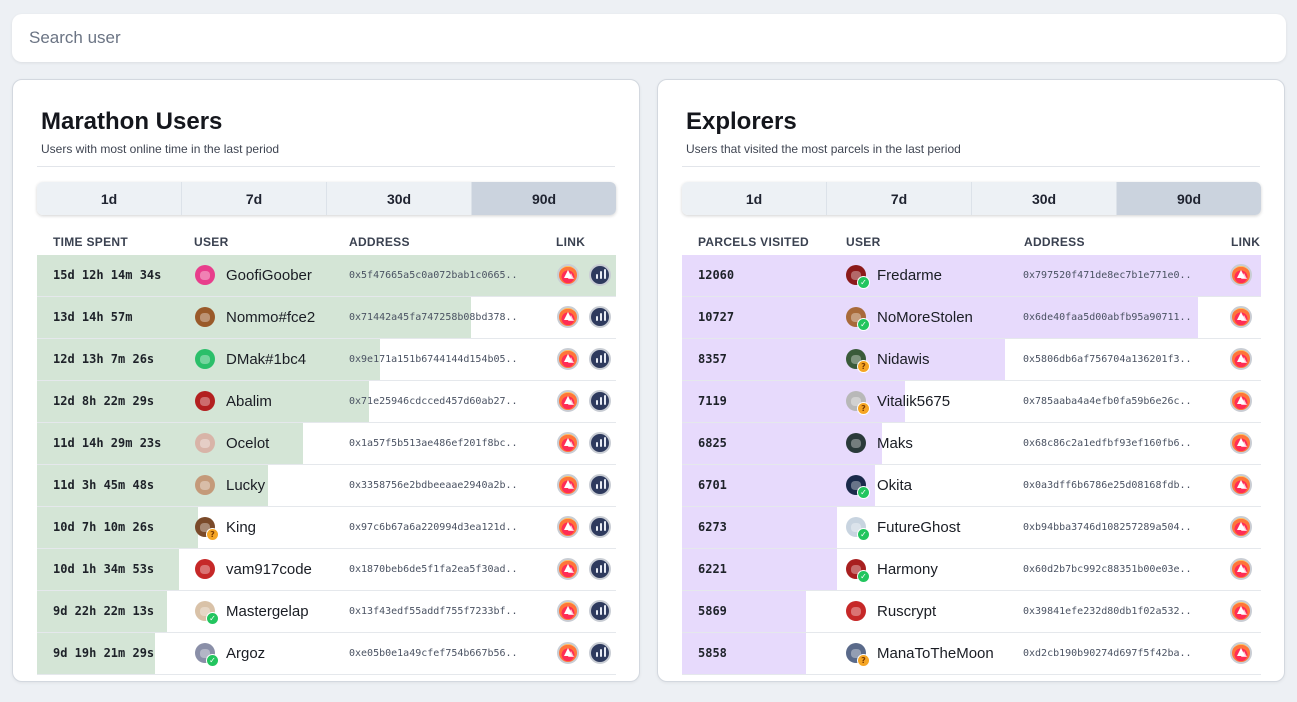  I want to click on wallet-address: 0x1a57f5b513ae486ef201f8bc.., so click(433, 443).